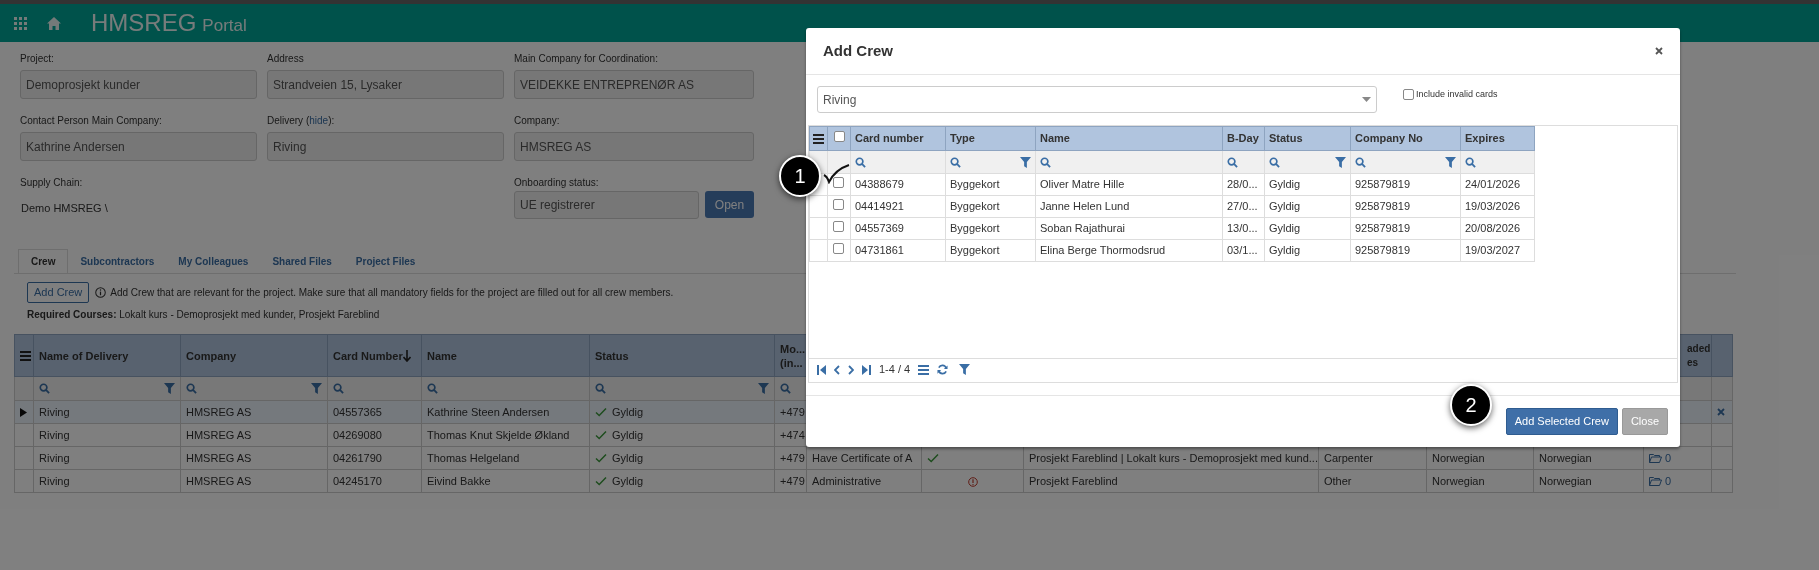 Image resolution: width=1819 pixels, height=570 pixels. I want to click on input-field: HMSREG AS, so click(634, 146).